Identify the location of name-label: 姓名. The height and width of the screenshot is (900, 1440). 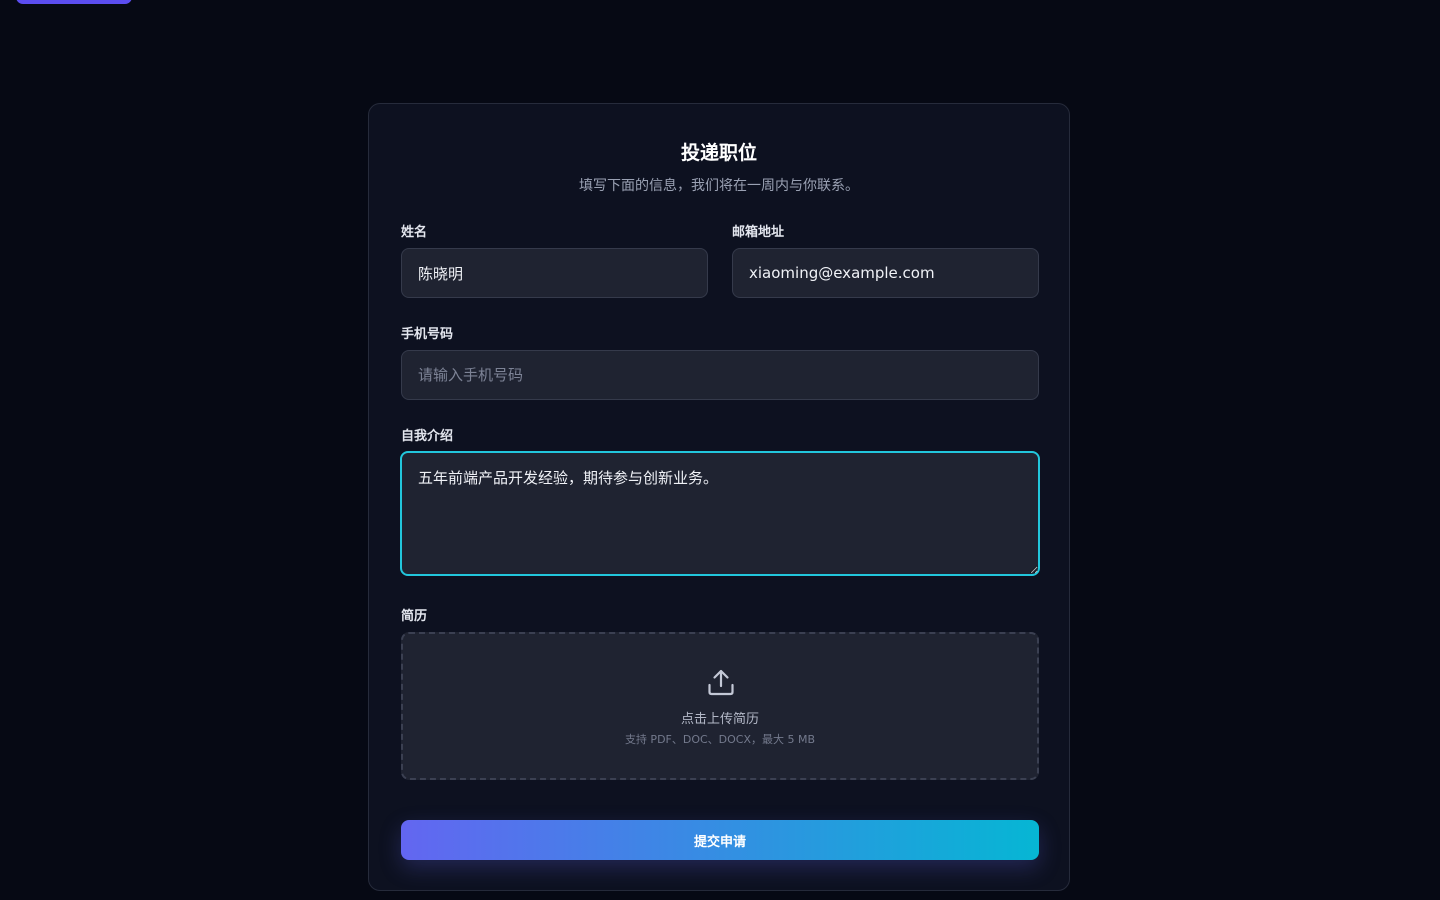
(414, 232).